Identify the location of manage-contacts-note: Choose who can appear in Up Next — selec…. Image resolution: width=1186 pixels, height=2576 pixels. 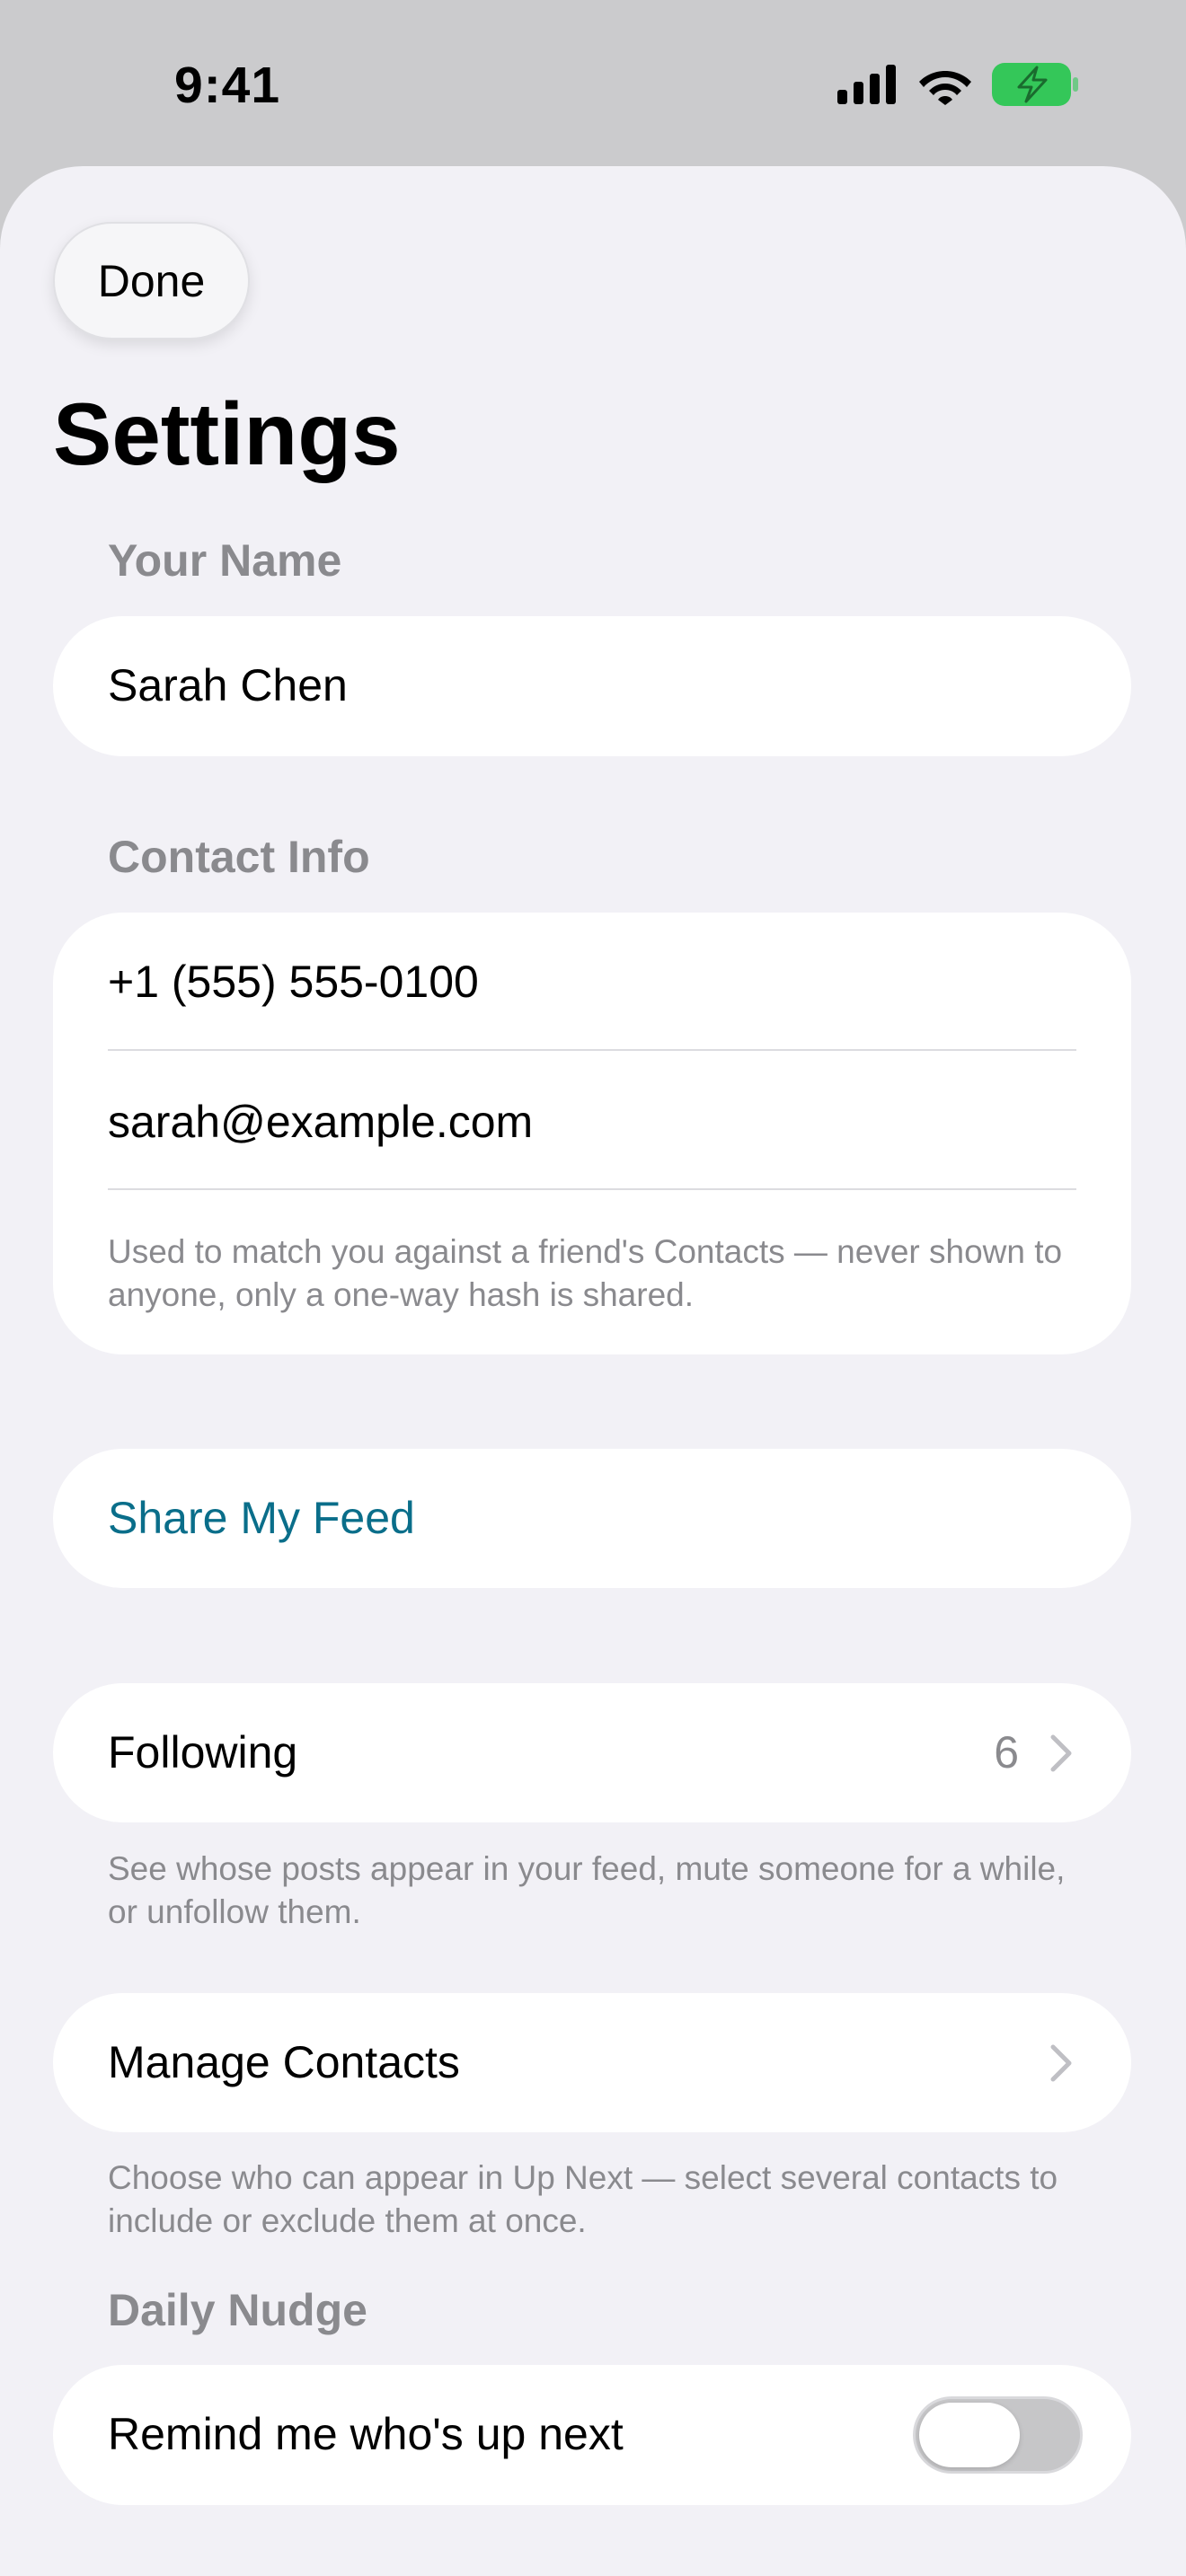
(583, 2199).